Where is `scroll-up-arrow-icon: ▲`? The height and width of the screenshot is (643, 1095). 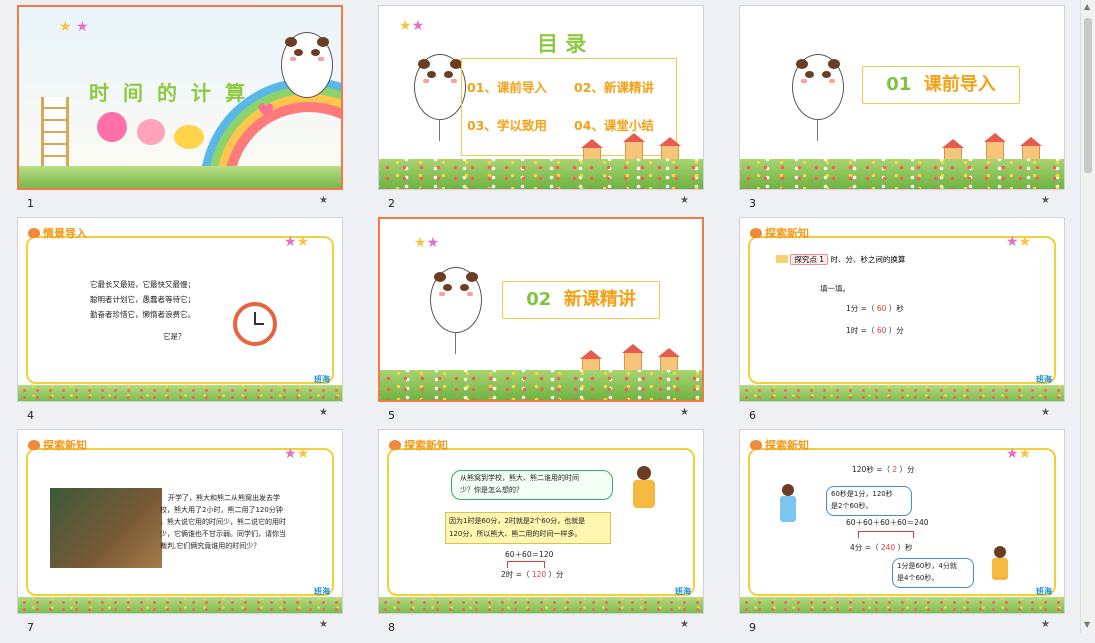
scroll-up-arrow-icon: ▲ is located at coordinates (1087, 6).